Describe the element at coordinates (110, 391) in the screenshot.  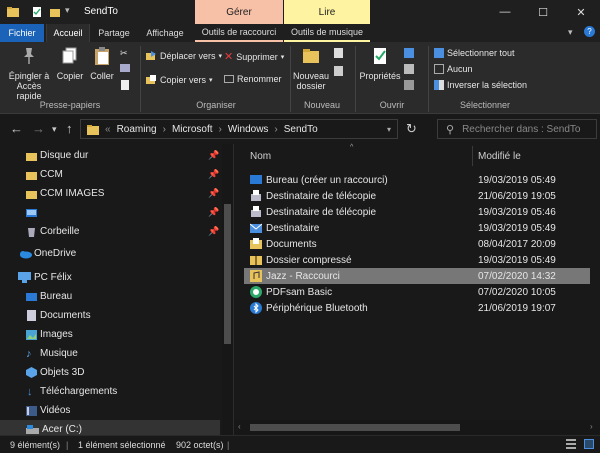
I see `nav-item-telechargements: ↓ Téléchargements` at that location.